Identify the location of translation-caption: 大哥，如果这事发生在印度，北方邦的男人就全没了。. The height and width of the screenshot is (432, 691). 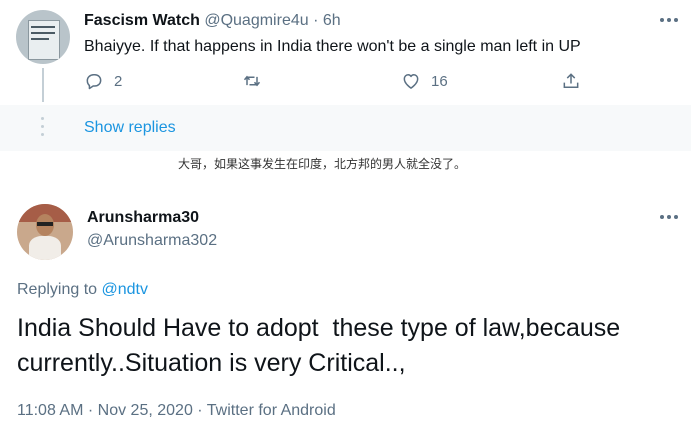
(322, 164).